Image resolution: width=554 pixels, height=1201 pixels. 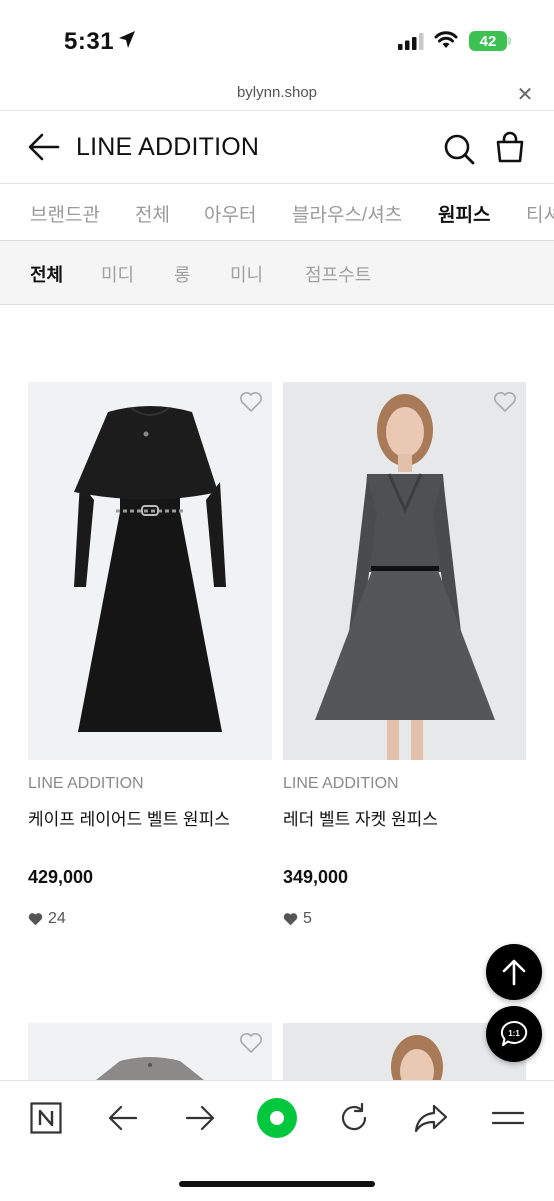 What do you see at coordinates (47, 919) in the screenshot?
I see `product-likes: 24` at bounding box center [47, 919].